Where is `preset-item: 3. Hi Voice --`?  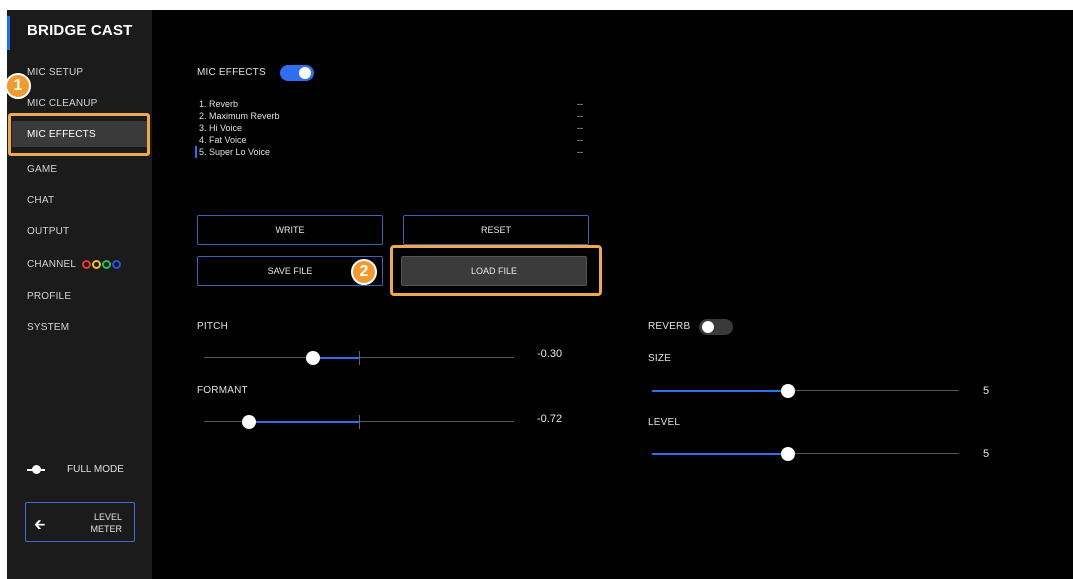 preset-item: 3. Hi Voice -- is located at coordinates (399, 128).